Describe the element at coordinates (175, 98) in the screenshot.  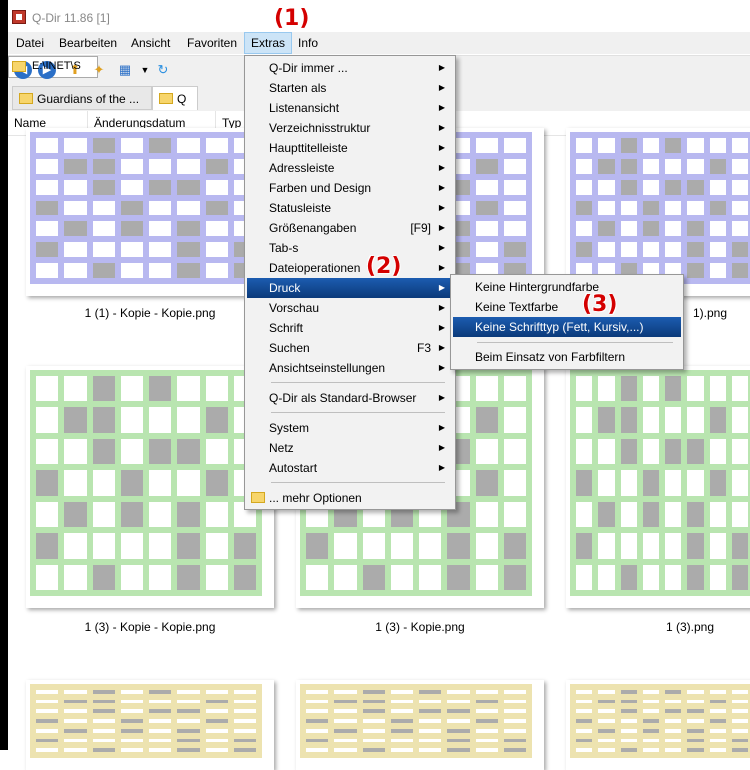
I see `tab-q: Q` at that location.